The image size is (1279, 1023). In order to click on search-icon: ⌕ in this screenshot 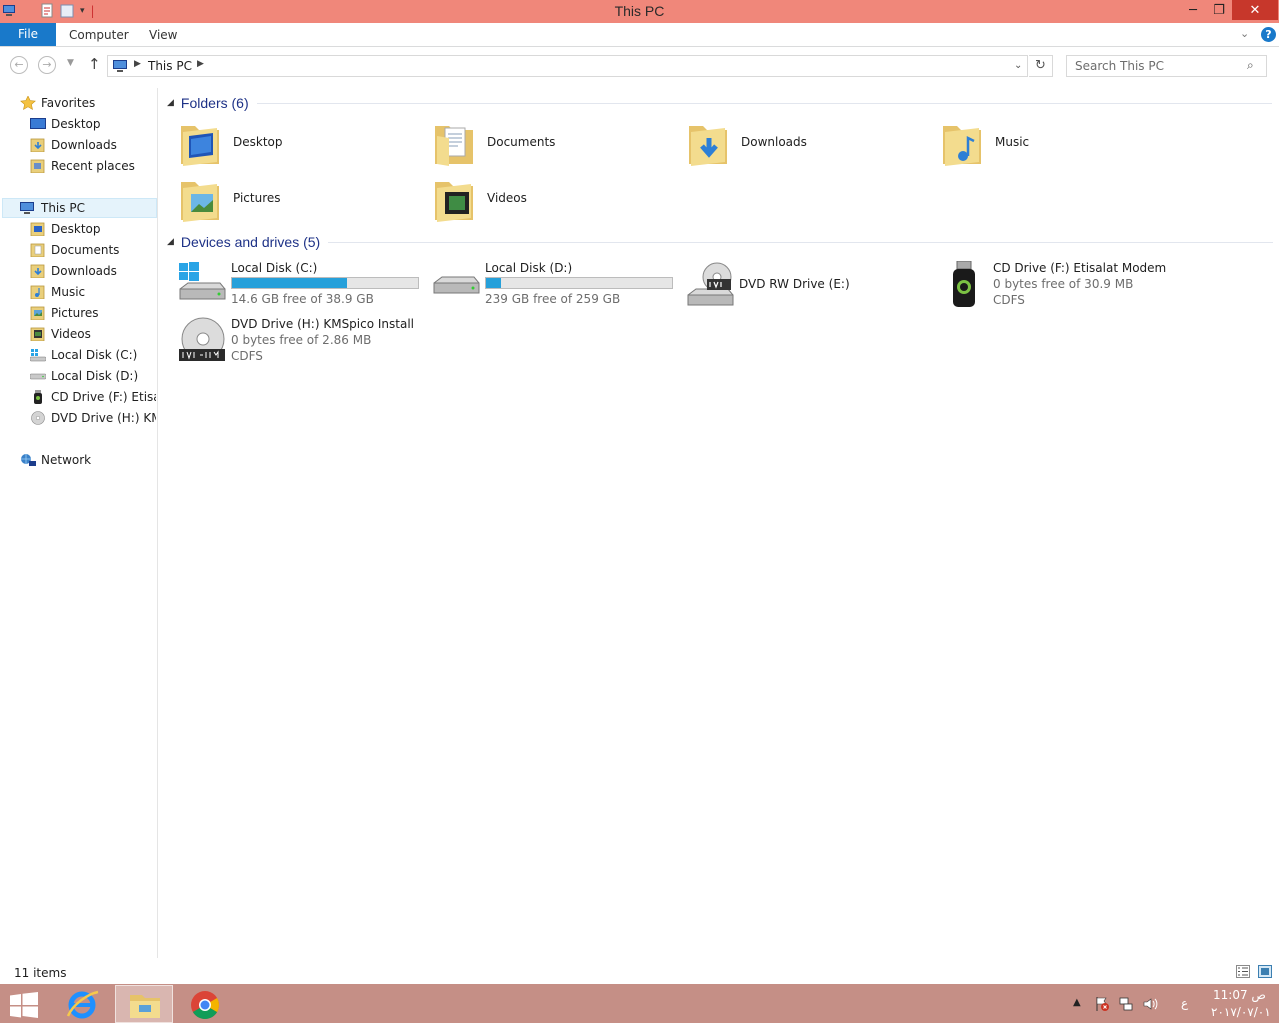, I will do `click(1250, 65)`.